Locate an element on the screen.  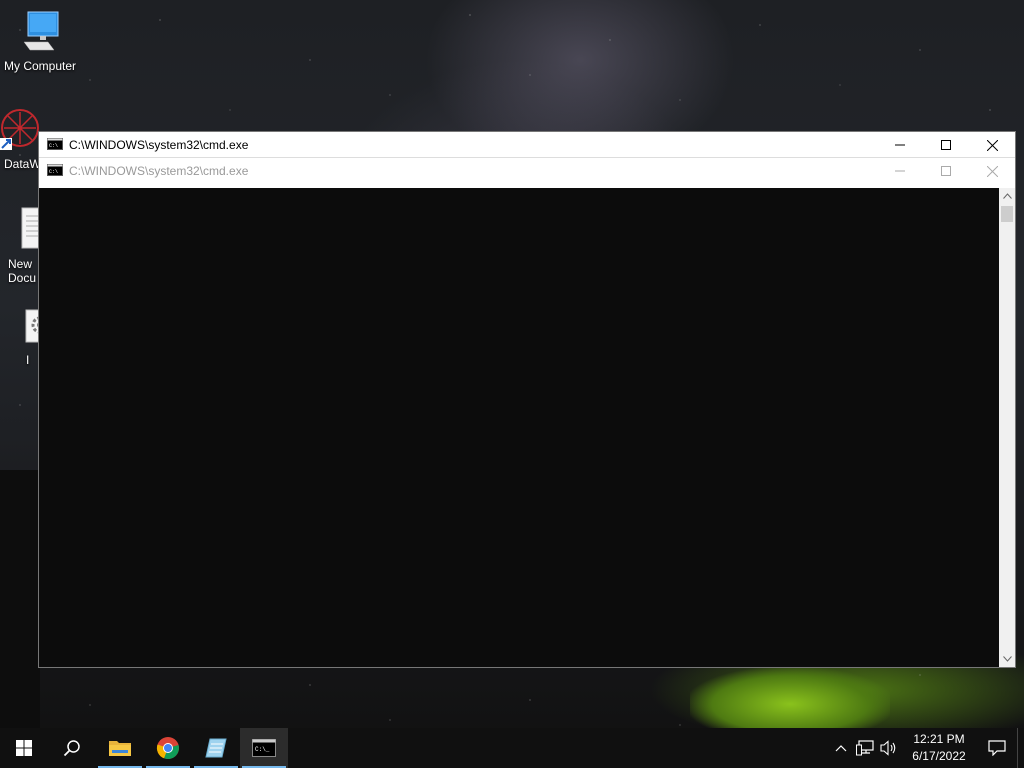
taskbar-cmd: C:\_ is located at coordinates (264, 748).